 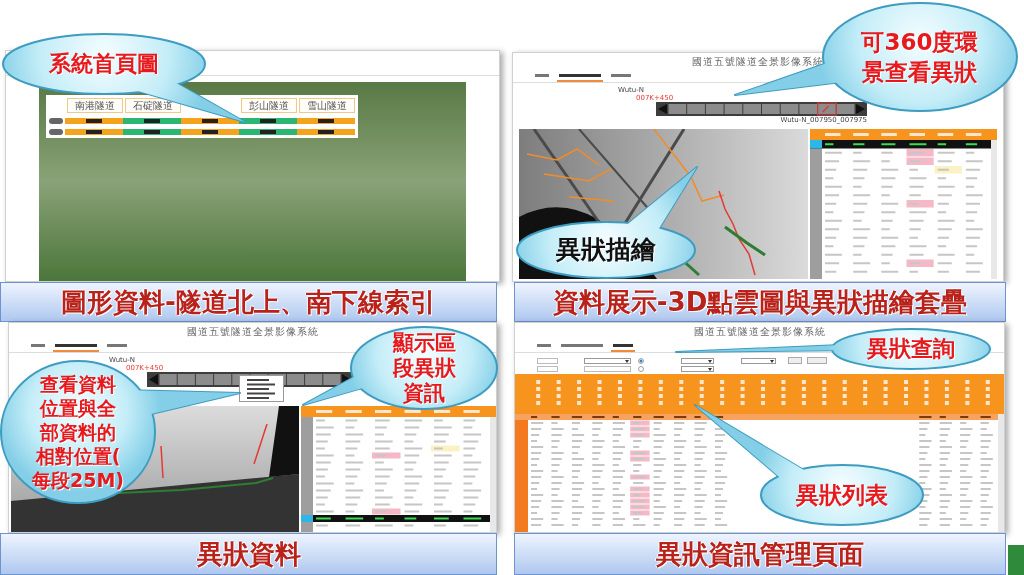 What do you see at coordinates (78, 432) in the screenshot?
I see `callout-text: 查看資料 位置與全 部資料的 相對位置( 每段25M)` at bounding box center [78, 432].